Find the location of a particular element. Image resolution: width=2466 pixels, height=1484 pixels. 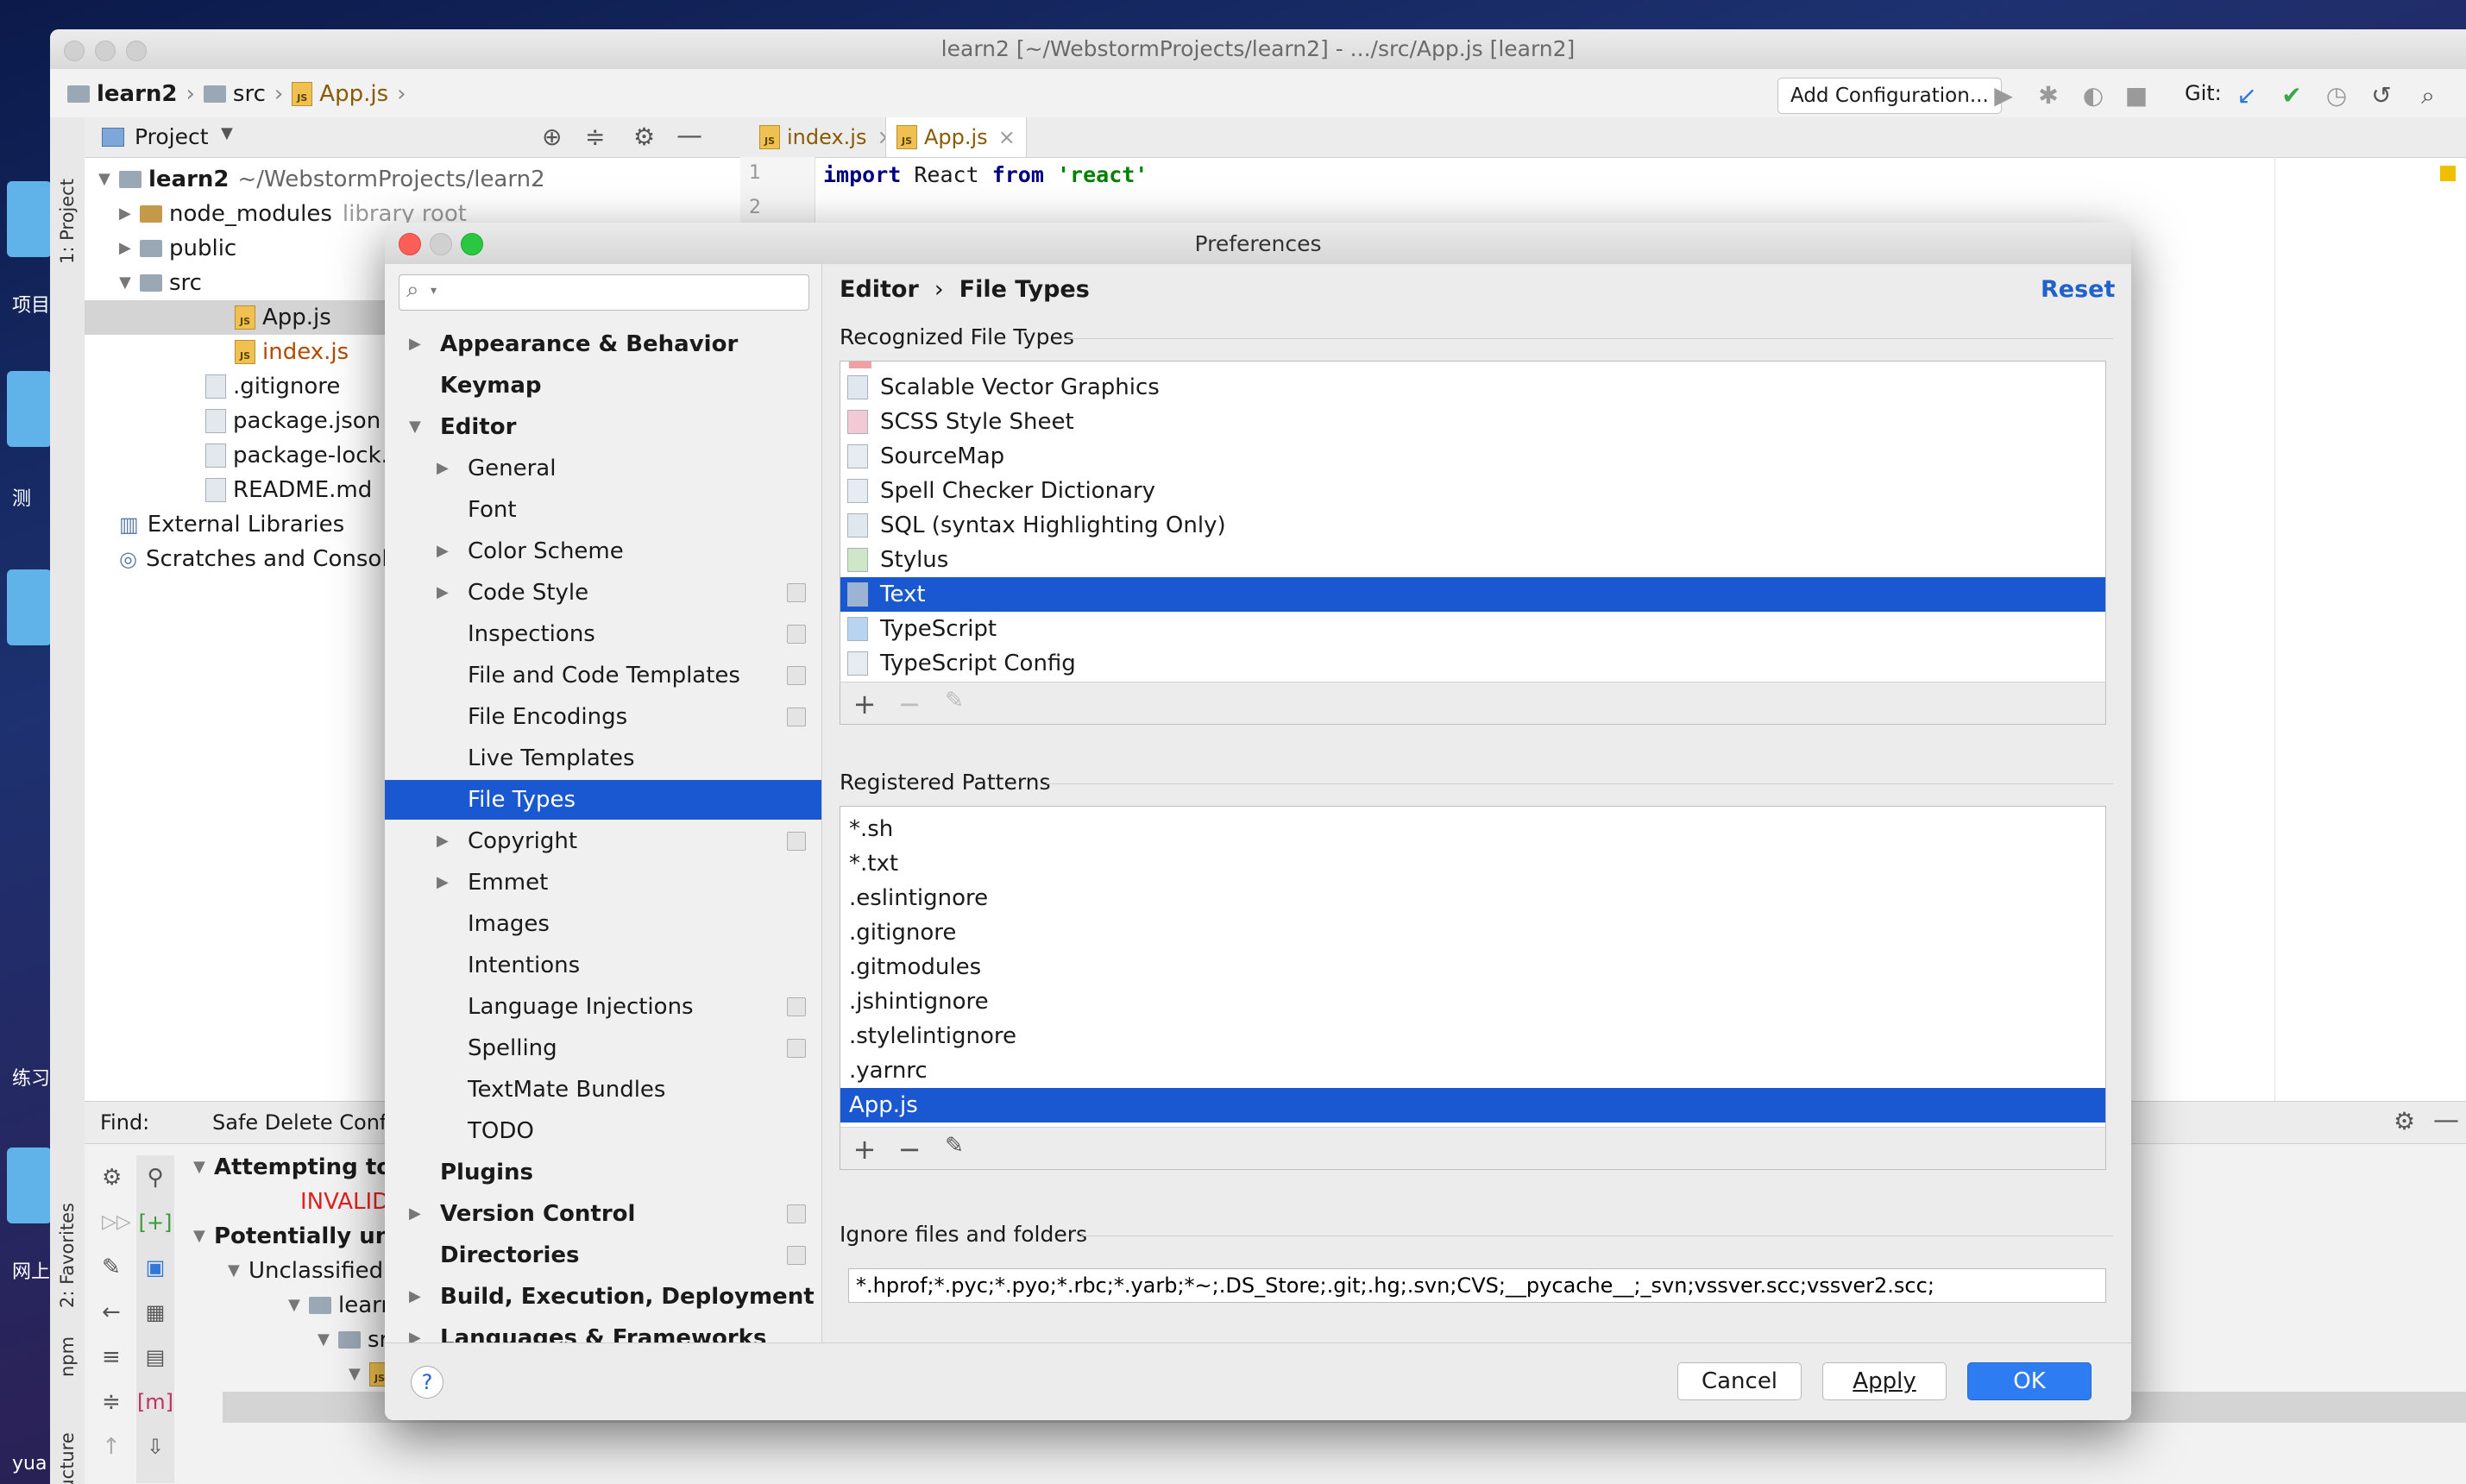

find-item-unclassified: ▼ Unclassified is located at coordinates (305, 1271).